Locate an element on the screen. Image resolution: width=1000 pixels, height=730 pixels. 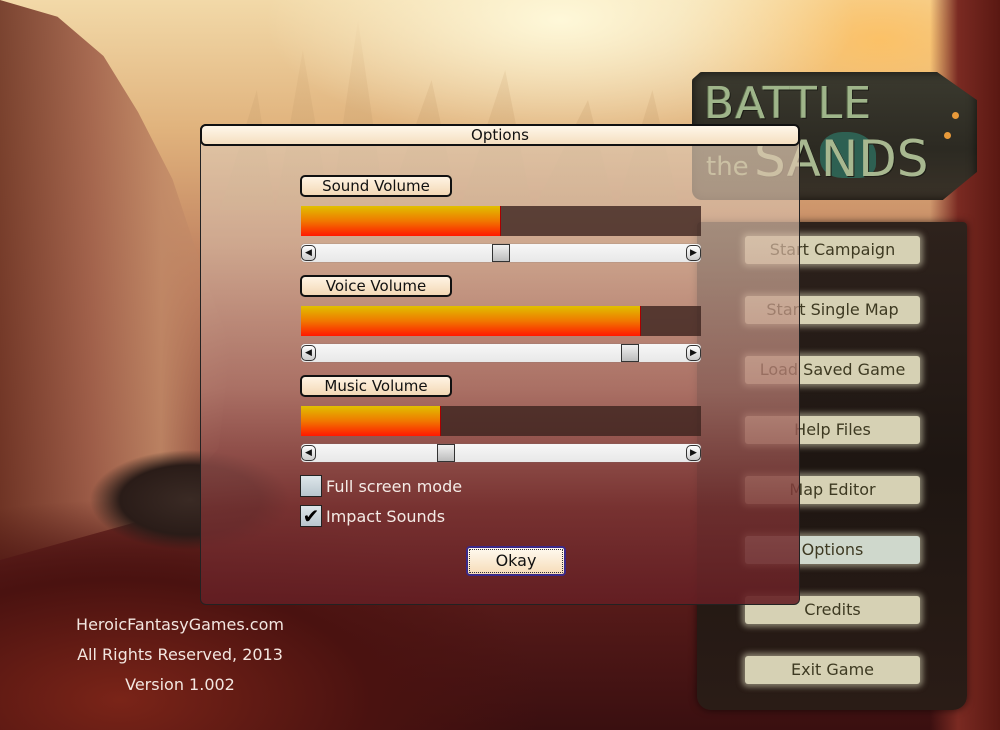
voice-volume-label: Voice Volume is located at coordinates (376, 286).